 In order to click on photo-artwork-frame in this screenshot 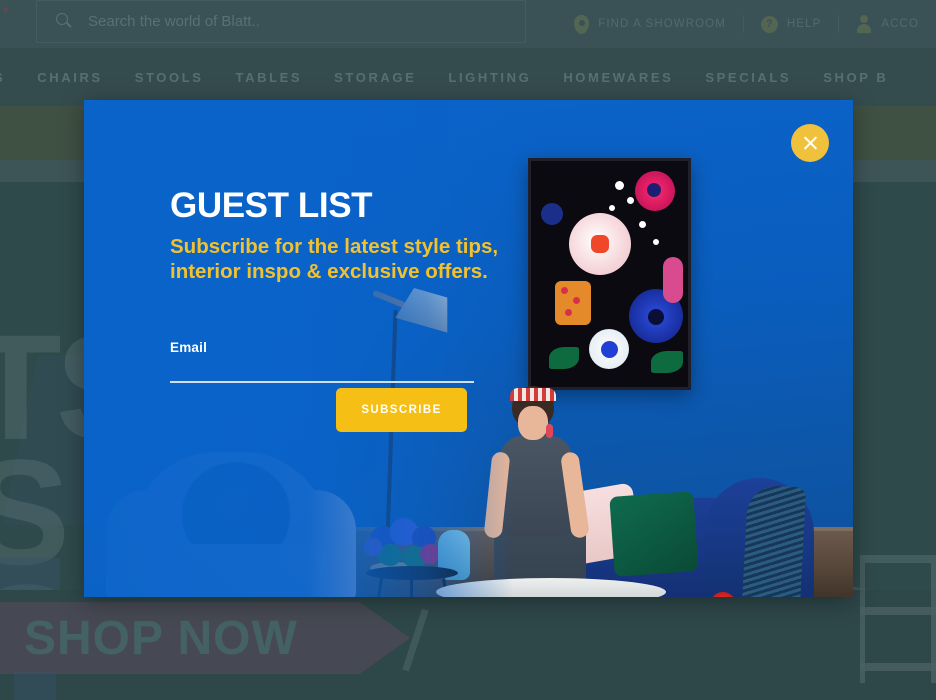, I will do `click(609, 274)`.